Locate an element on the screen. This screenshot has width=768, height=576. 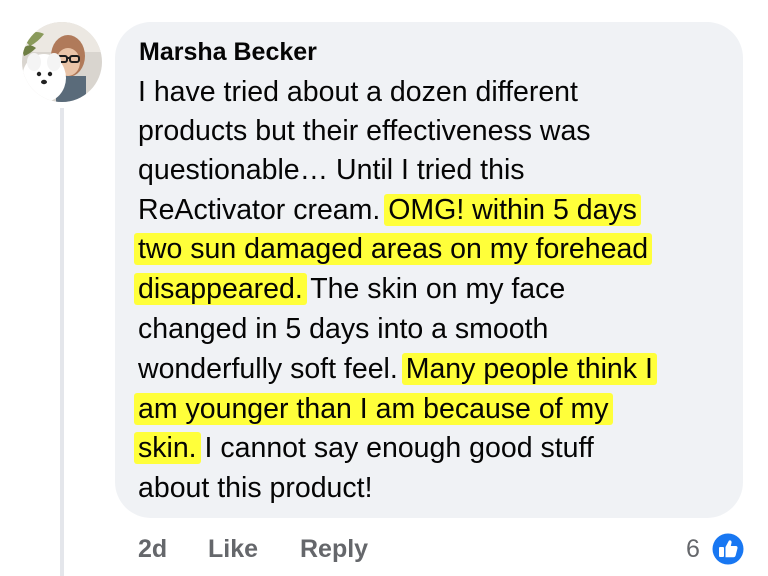
comment-text: I have tried about a dozen different is located at coordinates (358, 92).